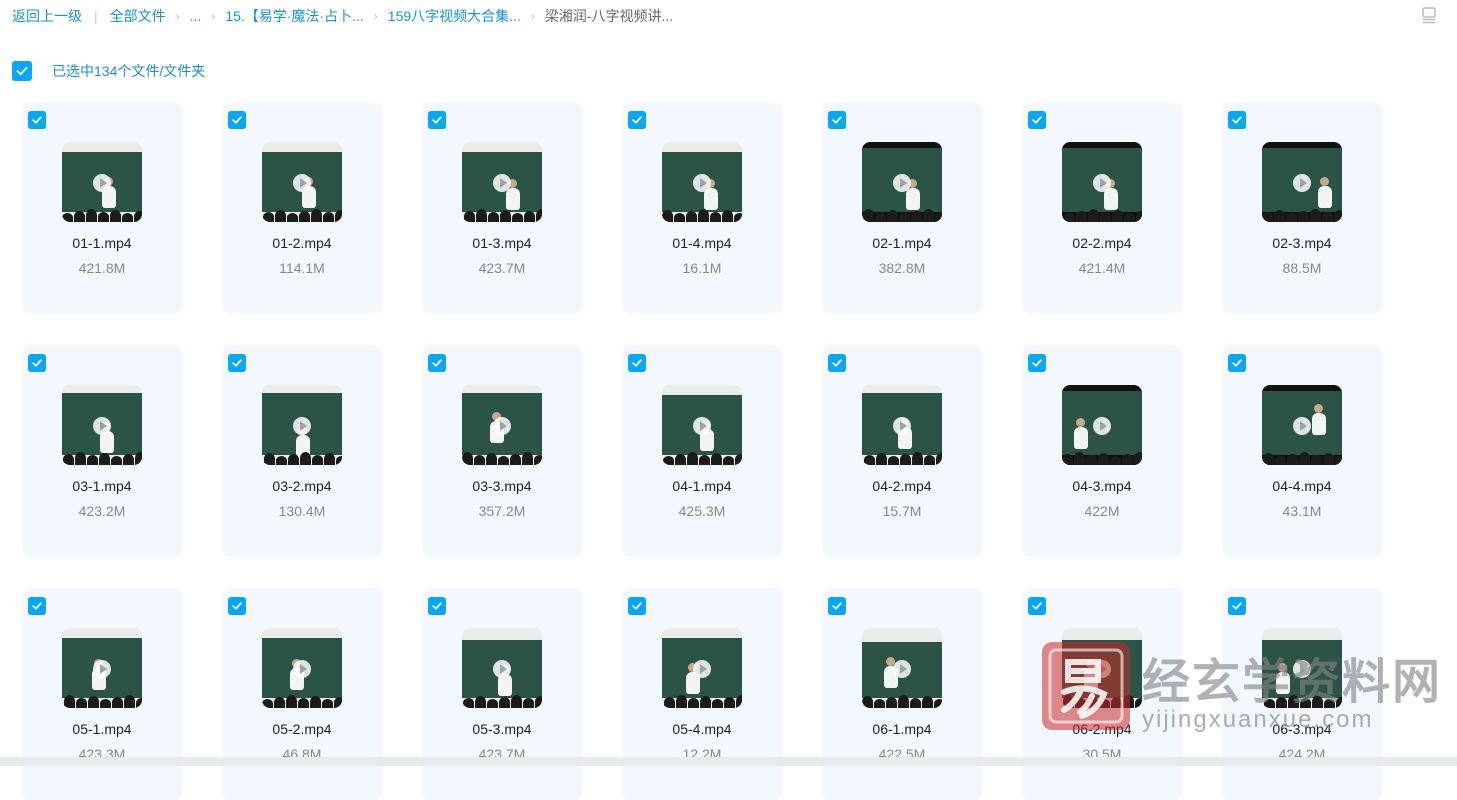 The image size is (1457, 800). I want to click on file-card: 04-1.mp4 425.3M, so click(702, 451).